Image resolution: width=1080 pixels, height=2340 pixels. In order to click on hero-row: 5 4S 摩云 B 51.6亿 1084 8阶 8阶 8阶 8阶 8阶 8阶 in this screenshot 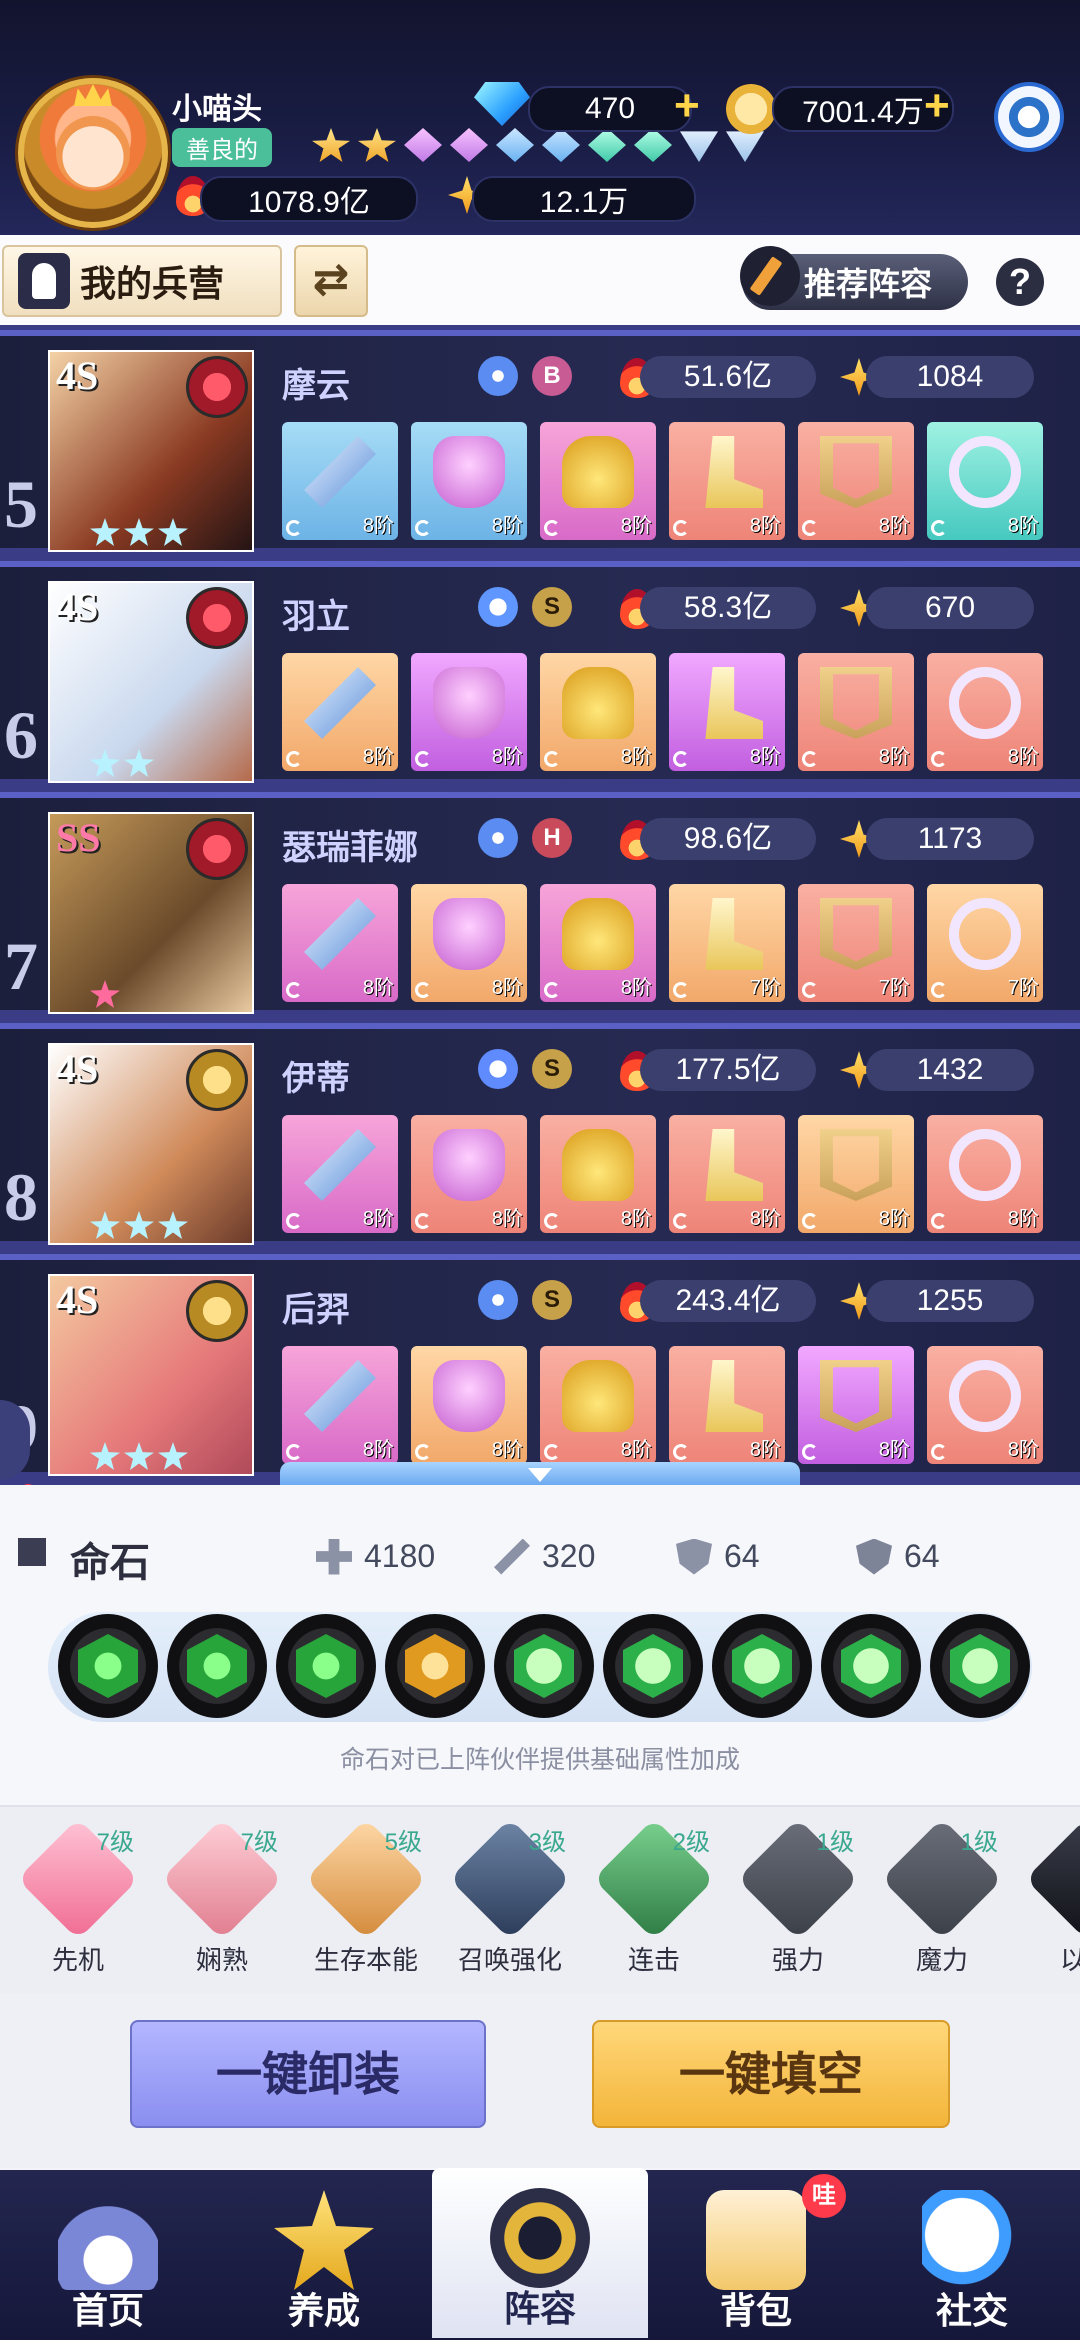, I will do `click(540, 441)`.